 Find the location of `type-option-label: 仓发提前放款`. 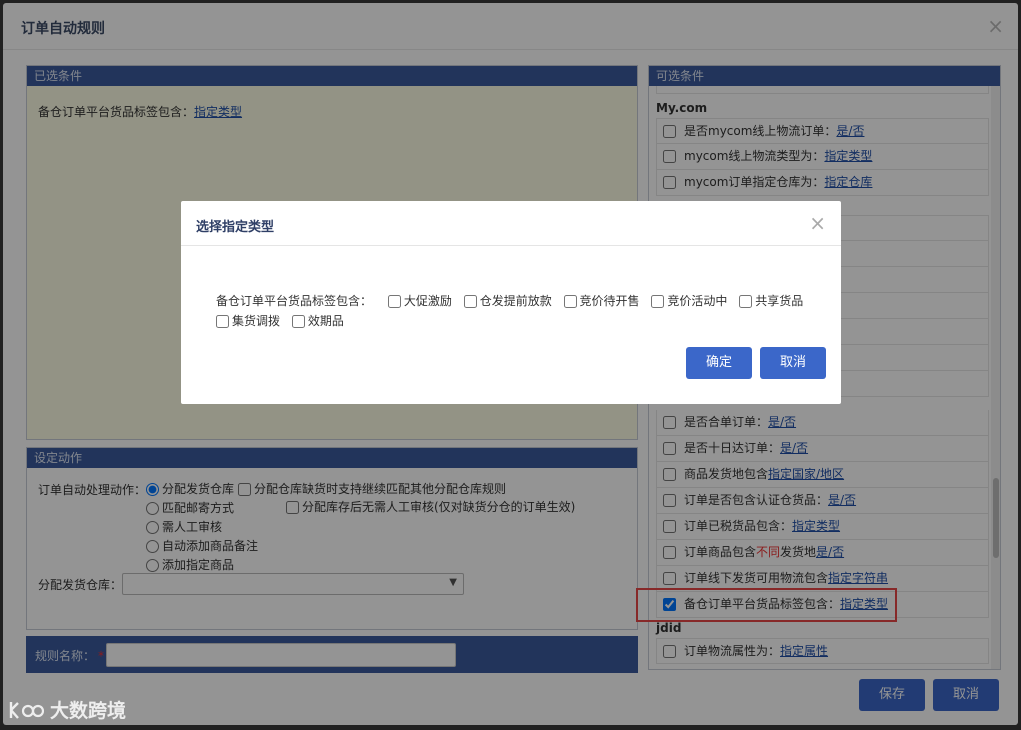

type-option-label: 仓发提前放款 is located at coordinates (515, 301).